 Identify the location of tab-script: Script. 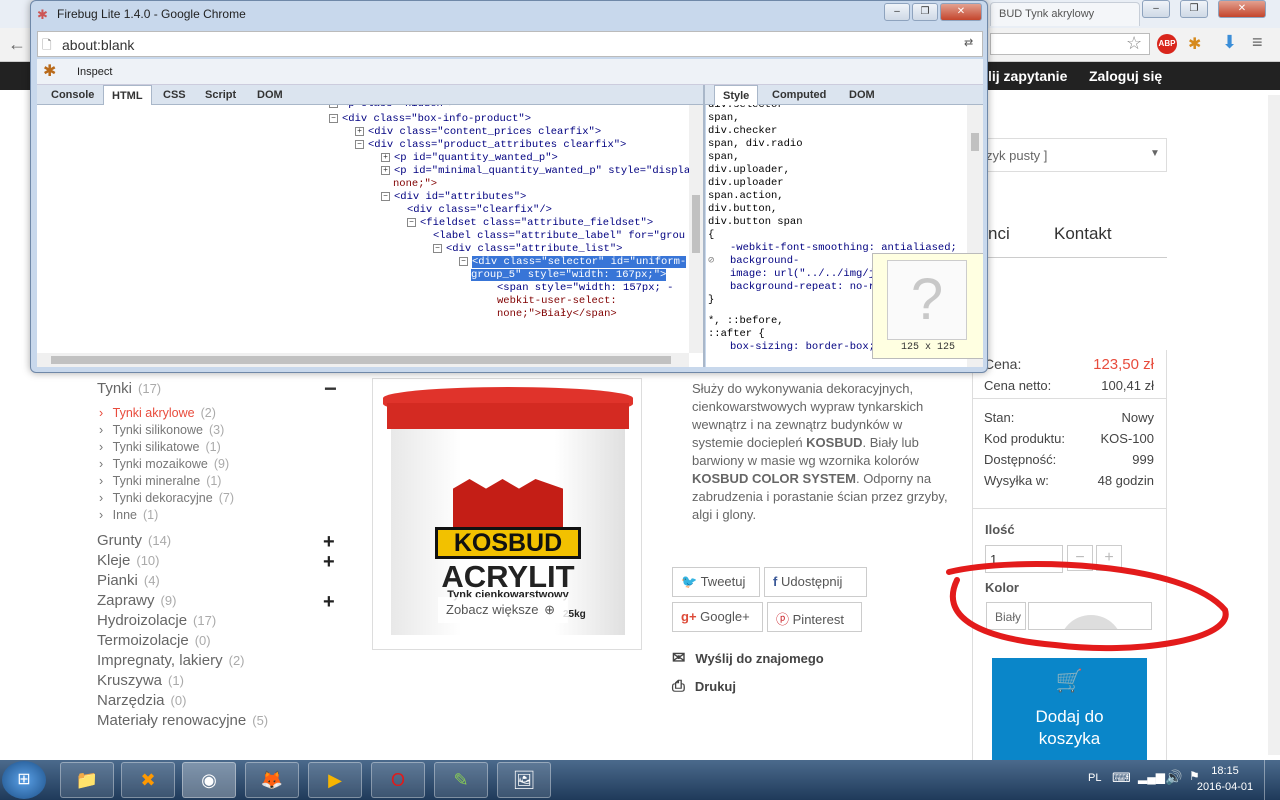
(220, 95).